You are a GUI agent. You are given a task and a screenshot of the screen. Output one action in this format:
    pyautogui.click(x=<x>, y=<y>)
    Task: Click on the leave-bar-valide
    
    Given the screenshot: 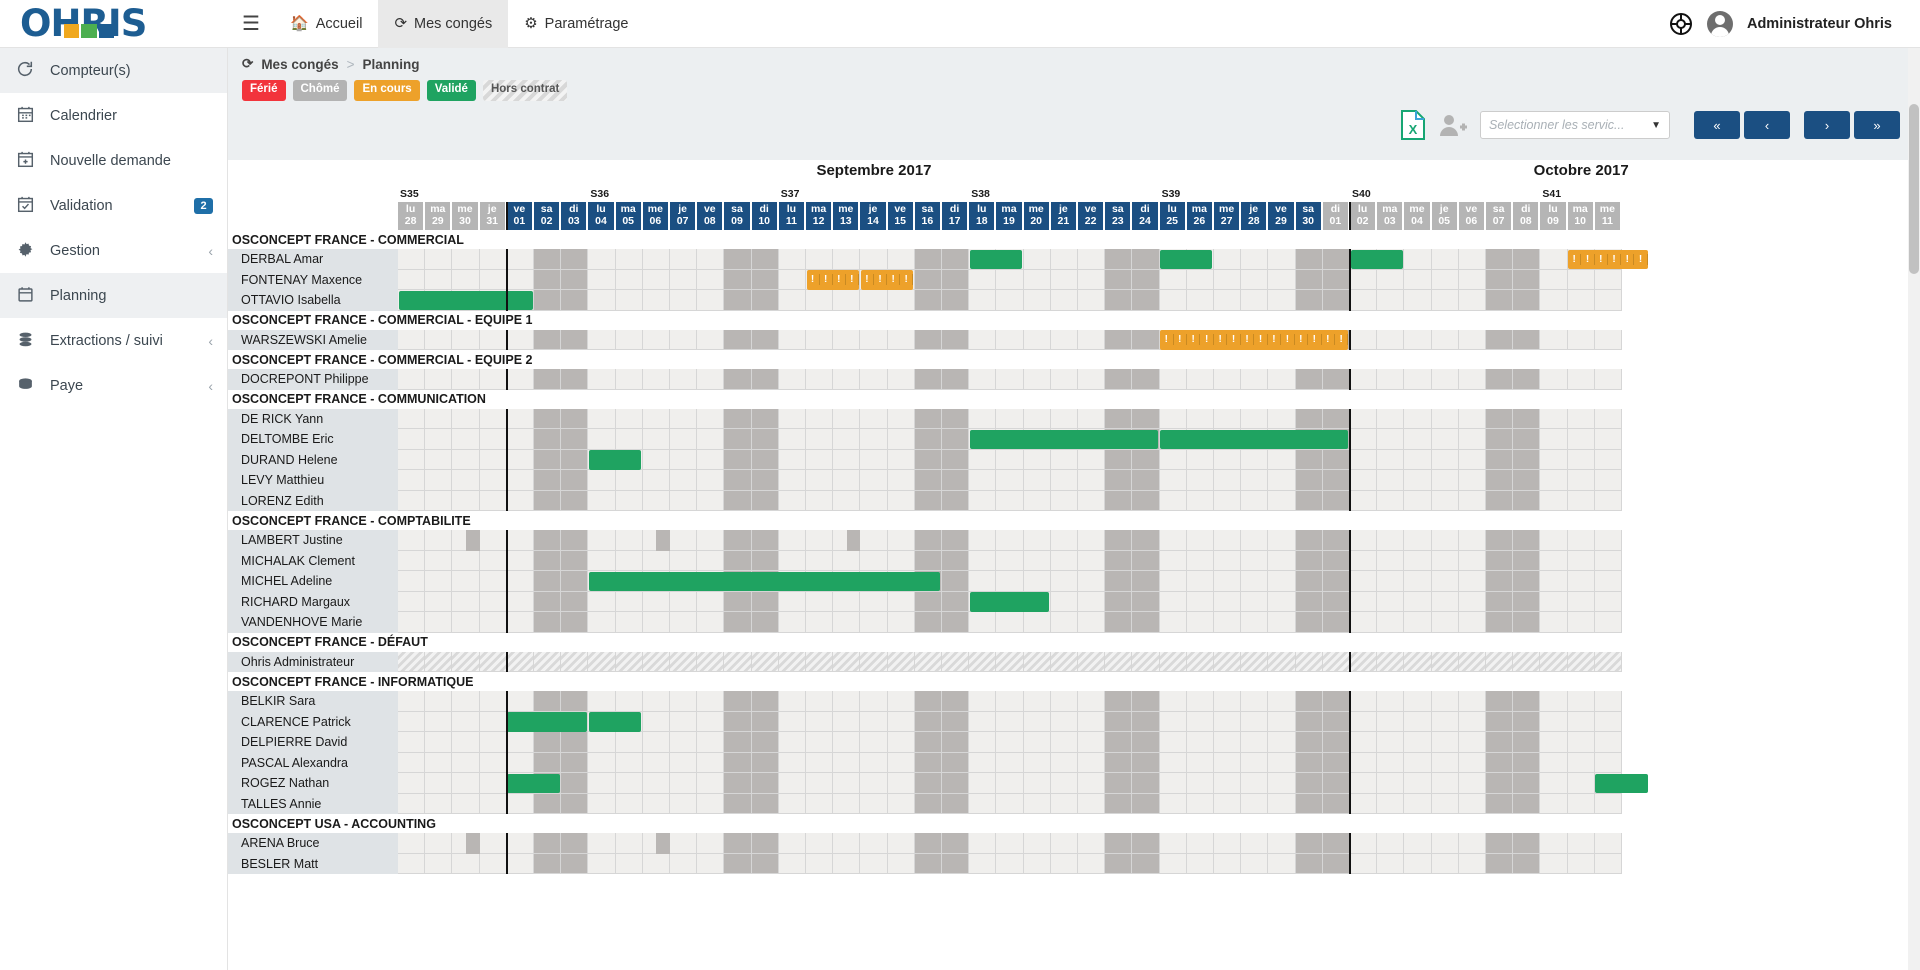 What is the action you would take?
    pyautogui.click(x=615, y=722)
    